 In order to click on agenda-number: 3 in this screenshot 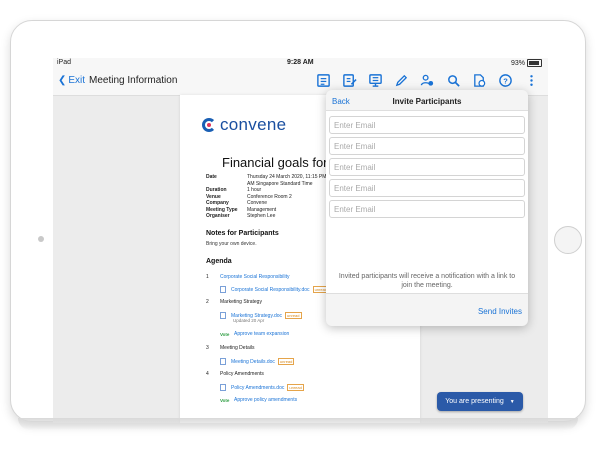, I will do `click(207, 348)`.